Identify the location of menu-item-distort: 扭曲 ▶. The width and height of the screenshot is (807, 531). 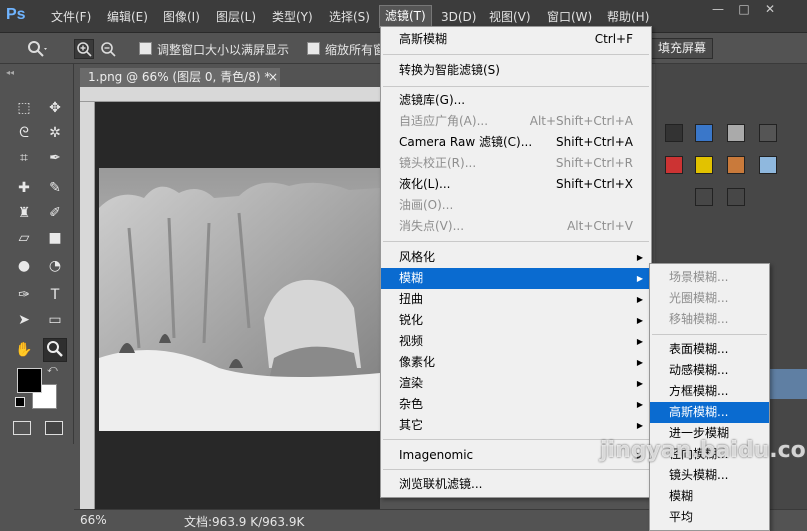
(516, 299).